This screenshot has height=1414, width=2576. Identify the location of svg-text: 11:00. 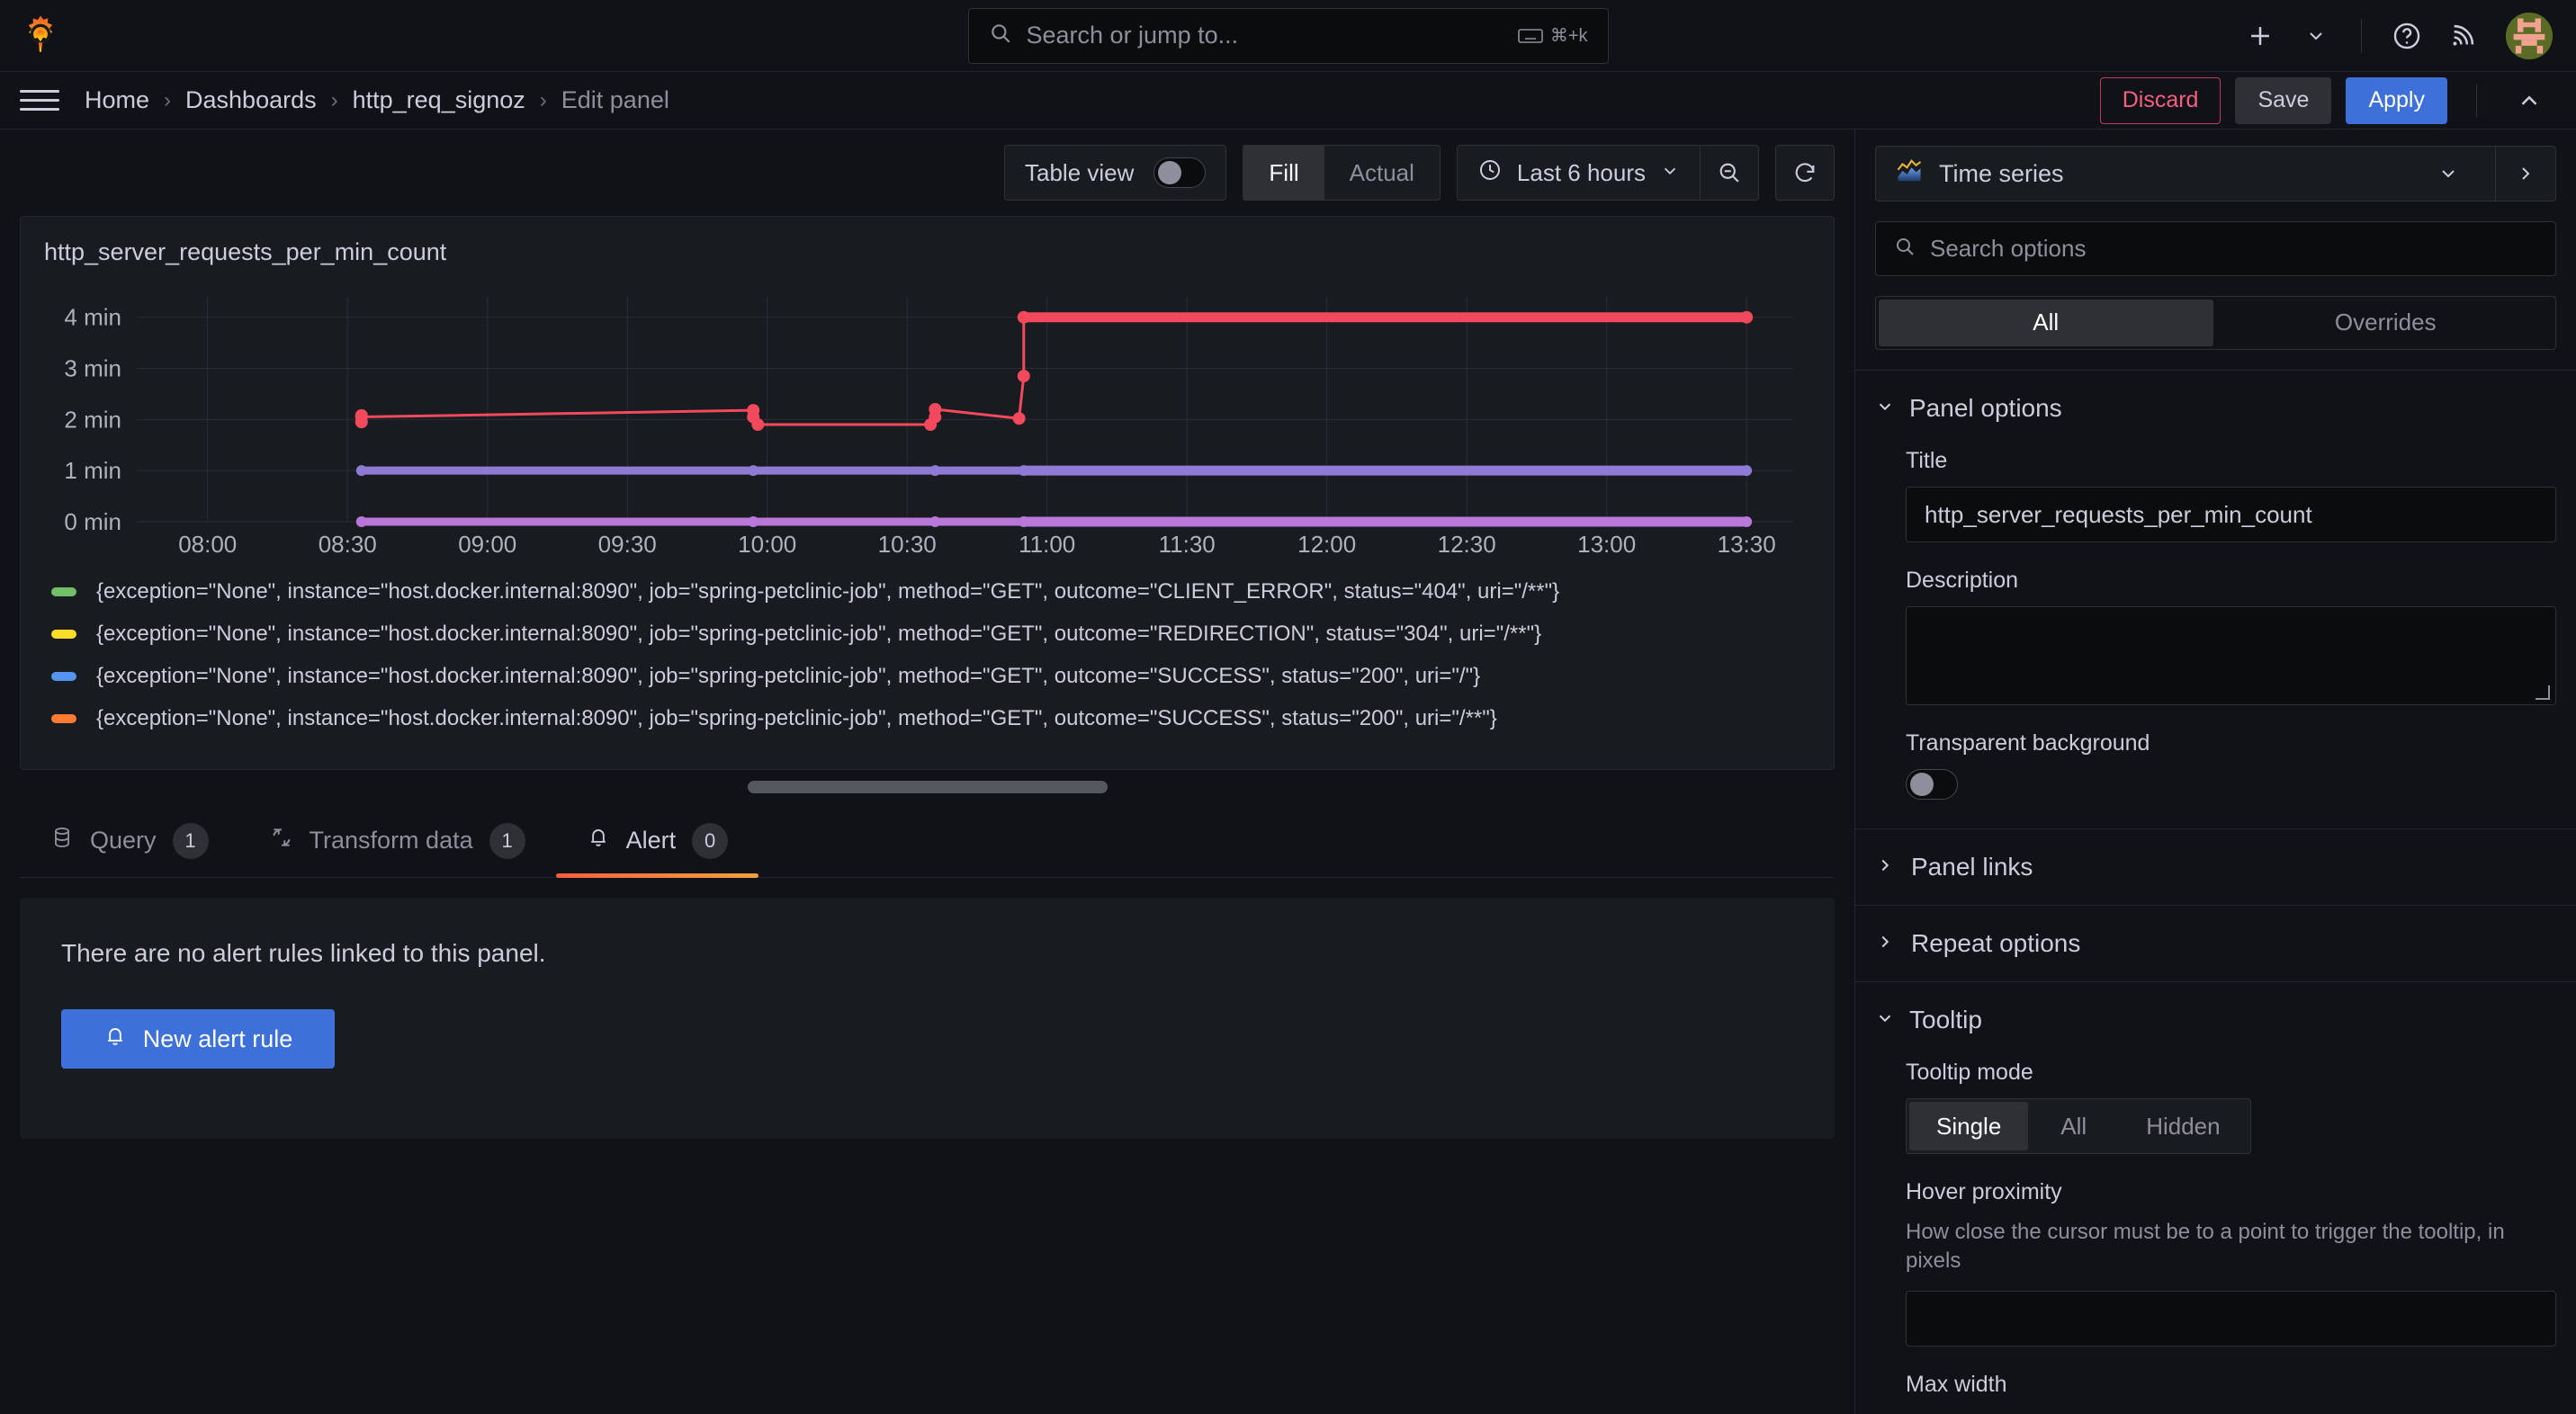
(1047, 544).